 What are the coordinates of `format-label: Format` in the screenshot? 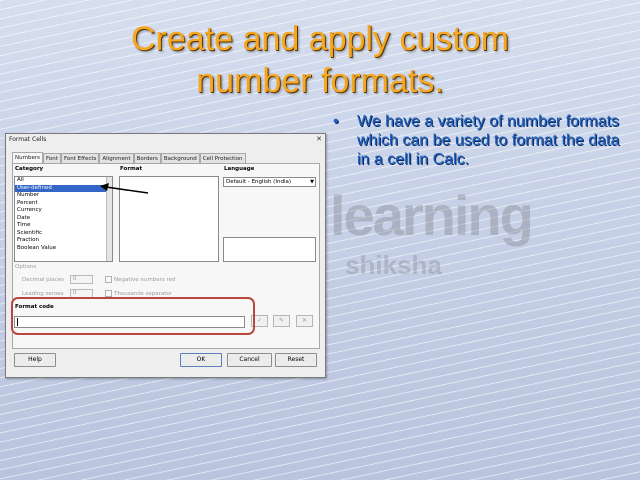 It's located at (131, 169).